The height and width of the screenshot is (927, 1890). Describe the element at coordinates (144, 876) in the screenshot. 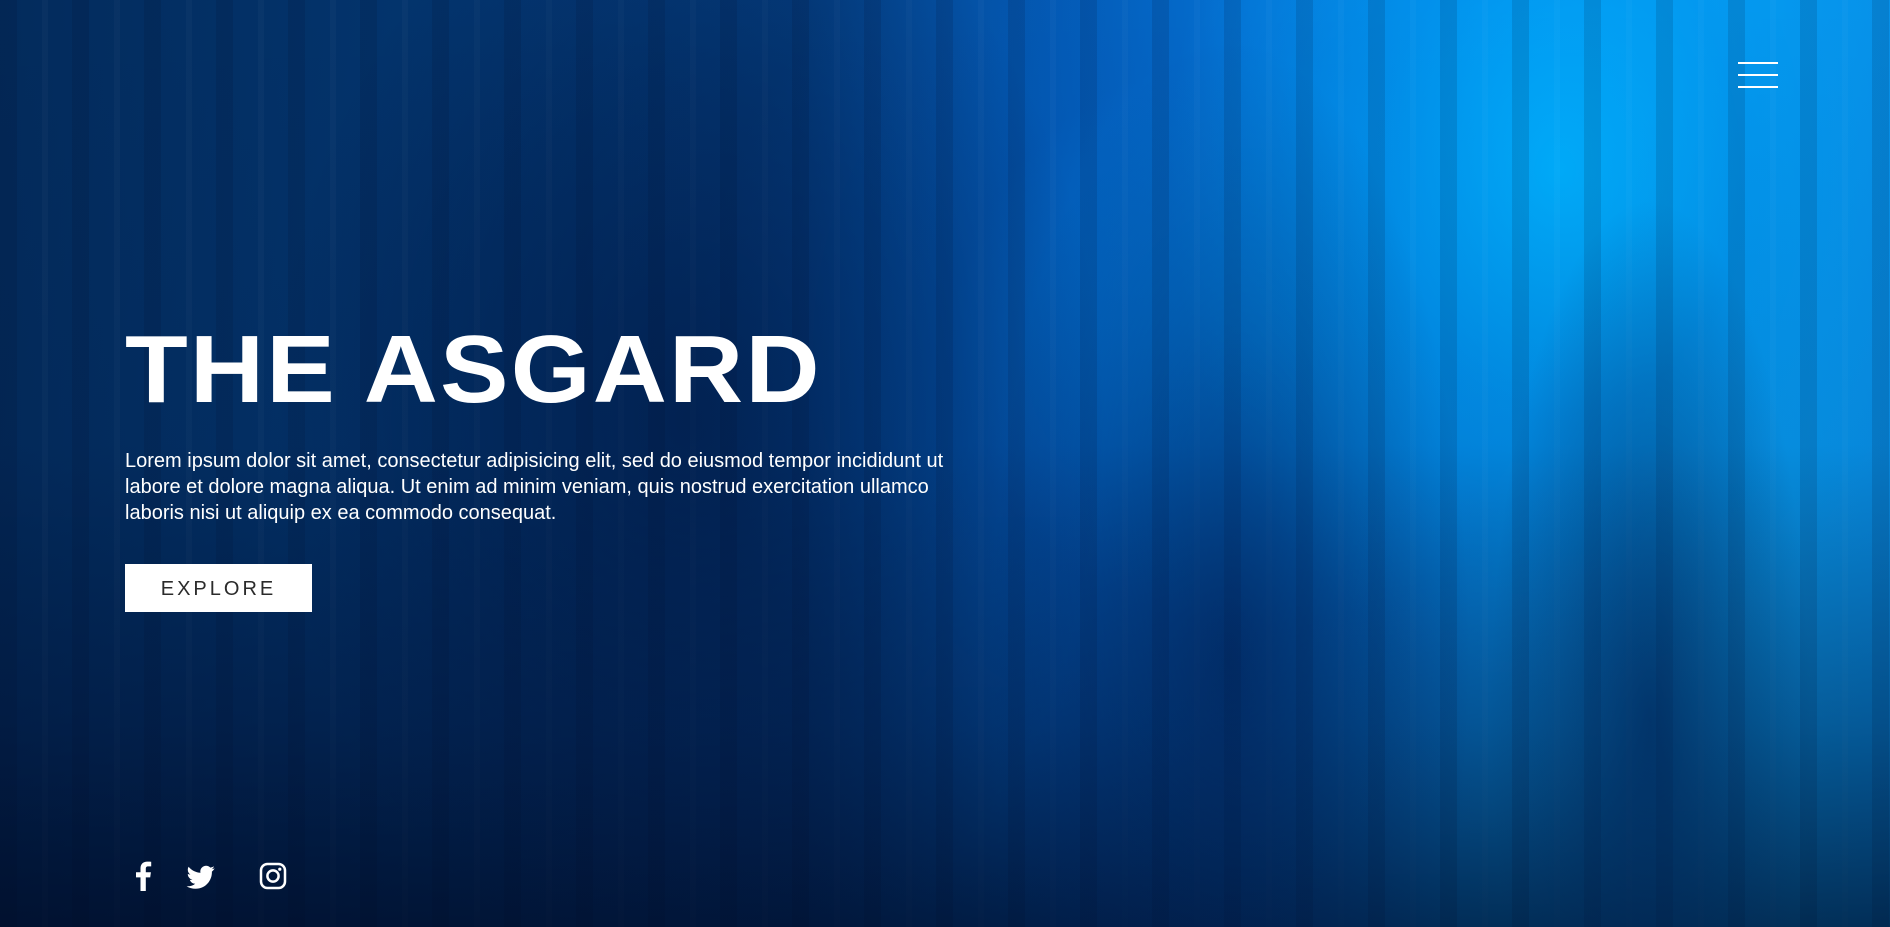

I see `facebook-icon` at that location.